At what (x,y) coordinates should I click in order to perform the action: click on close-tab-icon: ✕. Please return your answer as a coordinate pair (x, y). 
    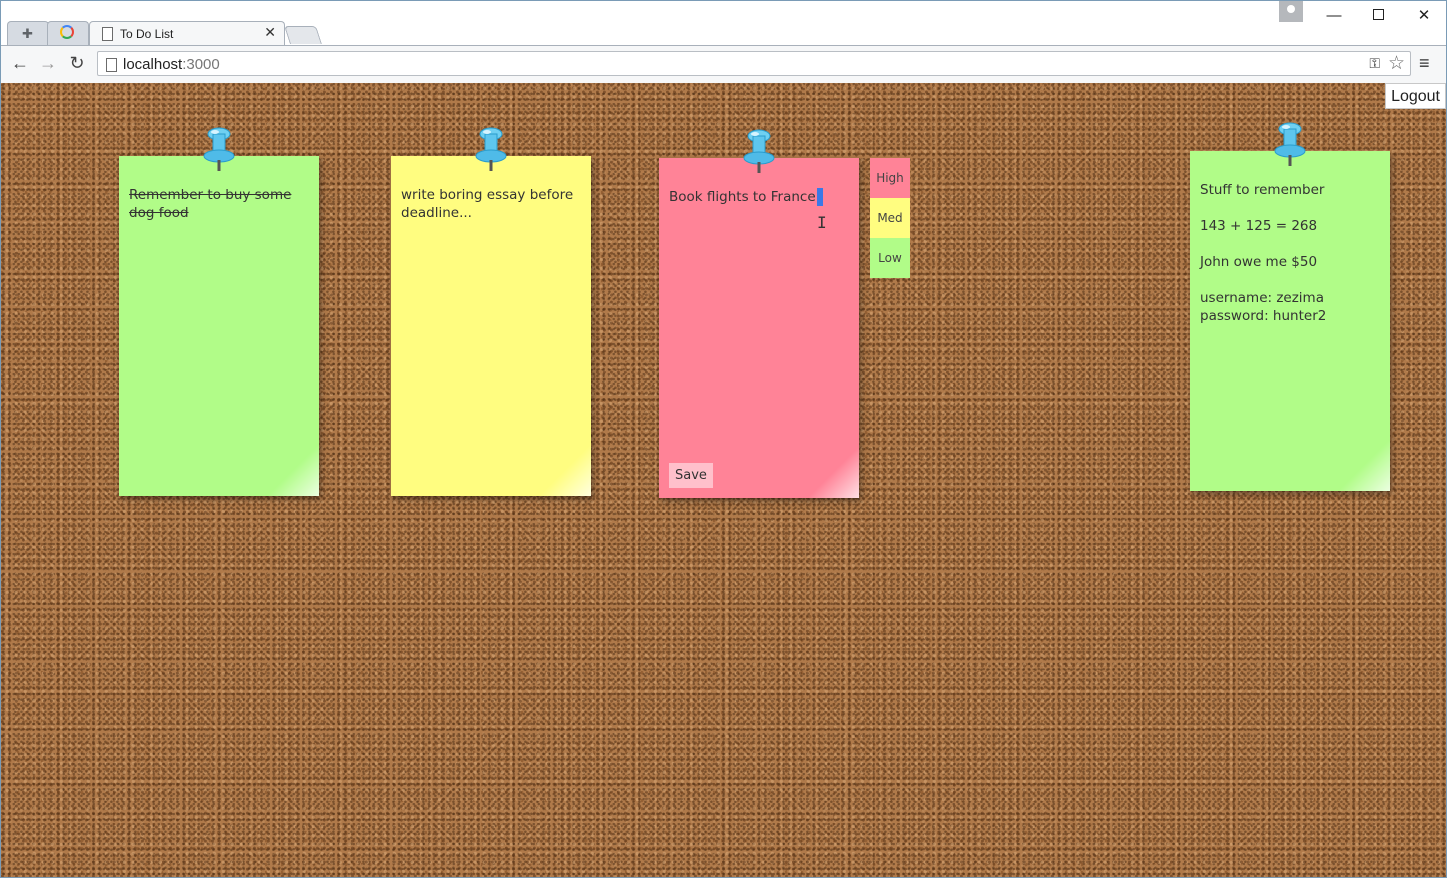
    Looking at the image, I should click on (270, 32).